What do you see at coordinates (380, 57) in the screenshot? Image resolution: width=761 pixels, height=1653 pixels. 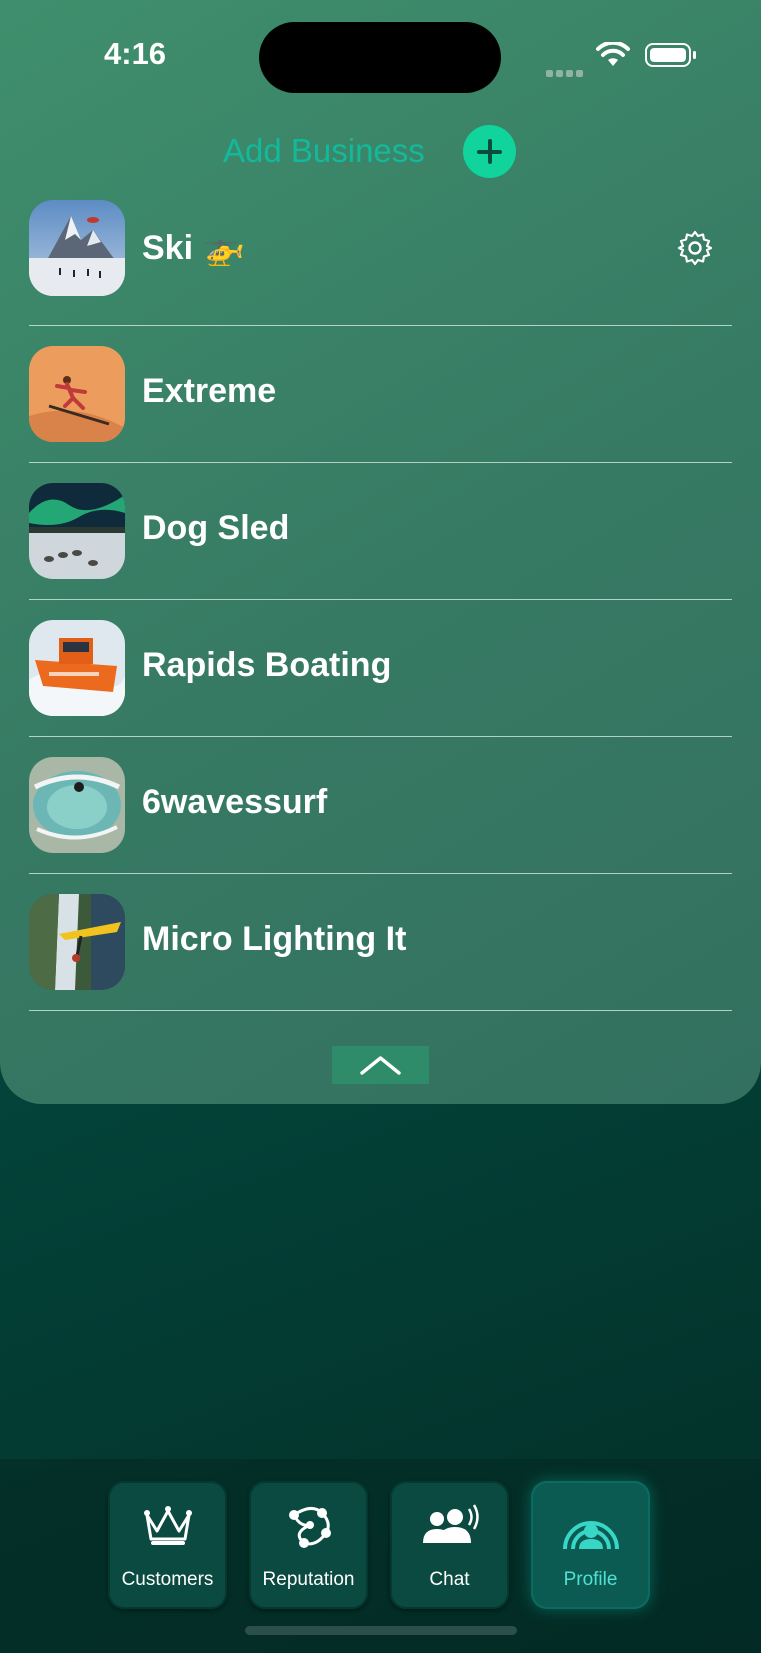 I see `dynamic-island` at bounding box center [380, 57].